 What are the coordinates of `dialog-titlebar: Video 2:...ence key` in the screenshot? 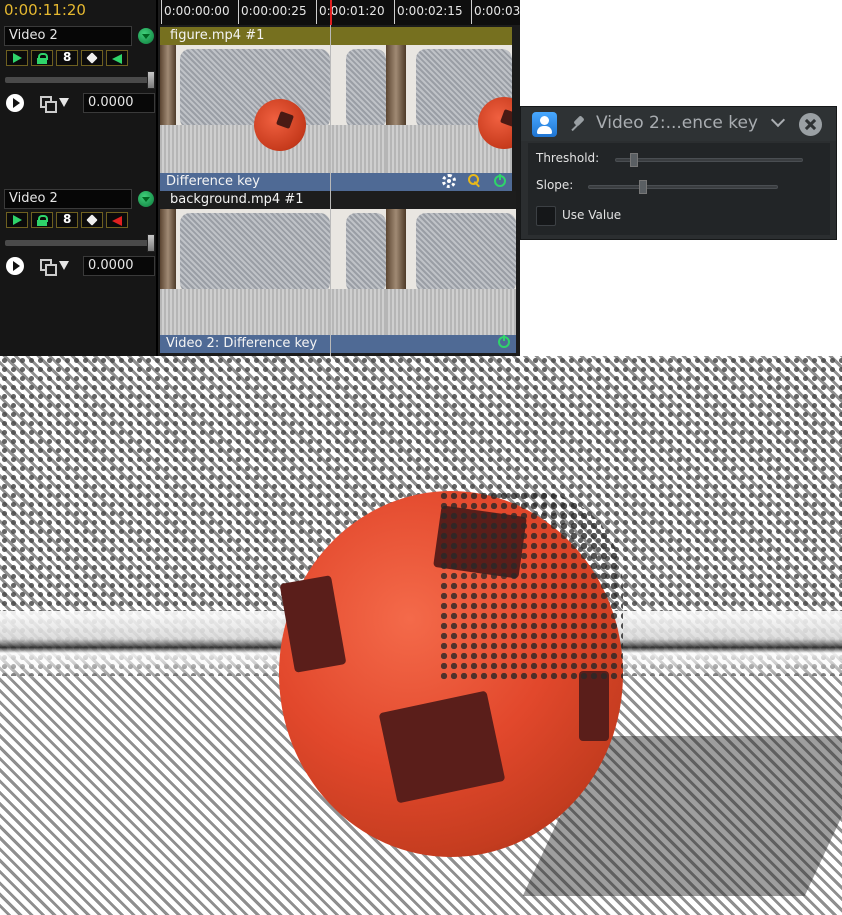 It's located at (678, 124).